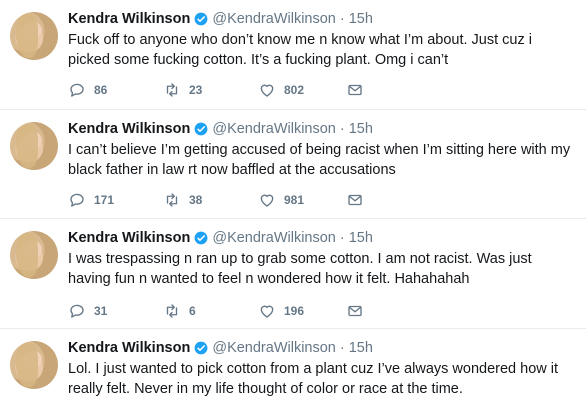 The height and width of the screenshot is (407, 586). I want to click on retweet-button: 38, so click(210, 200).